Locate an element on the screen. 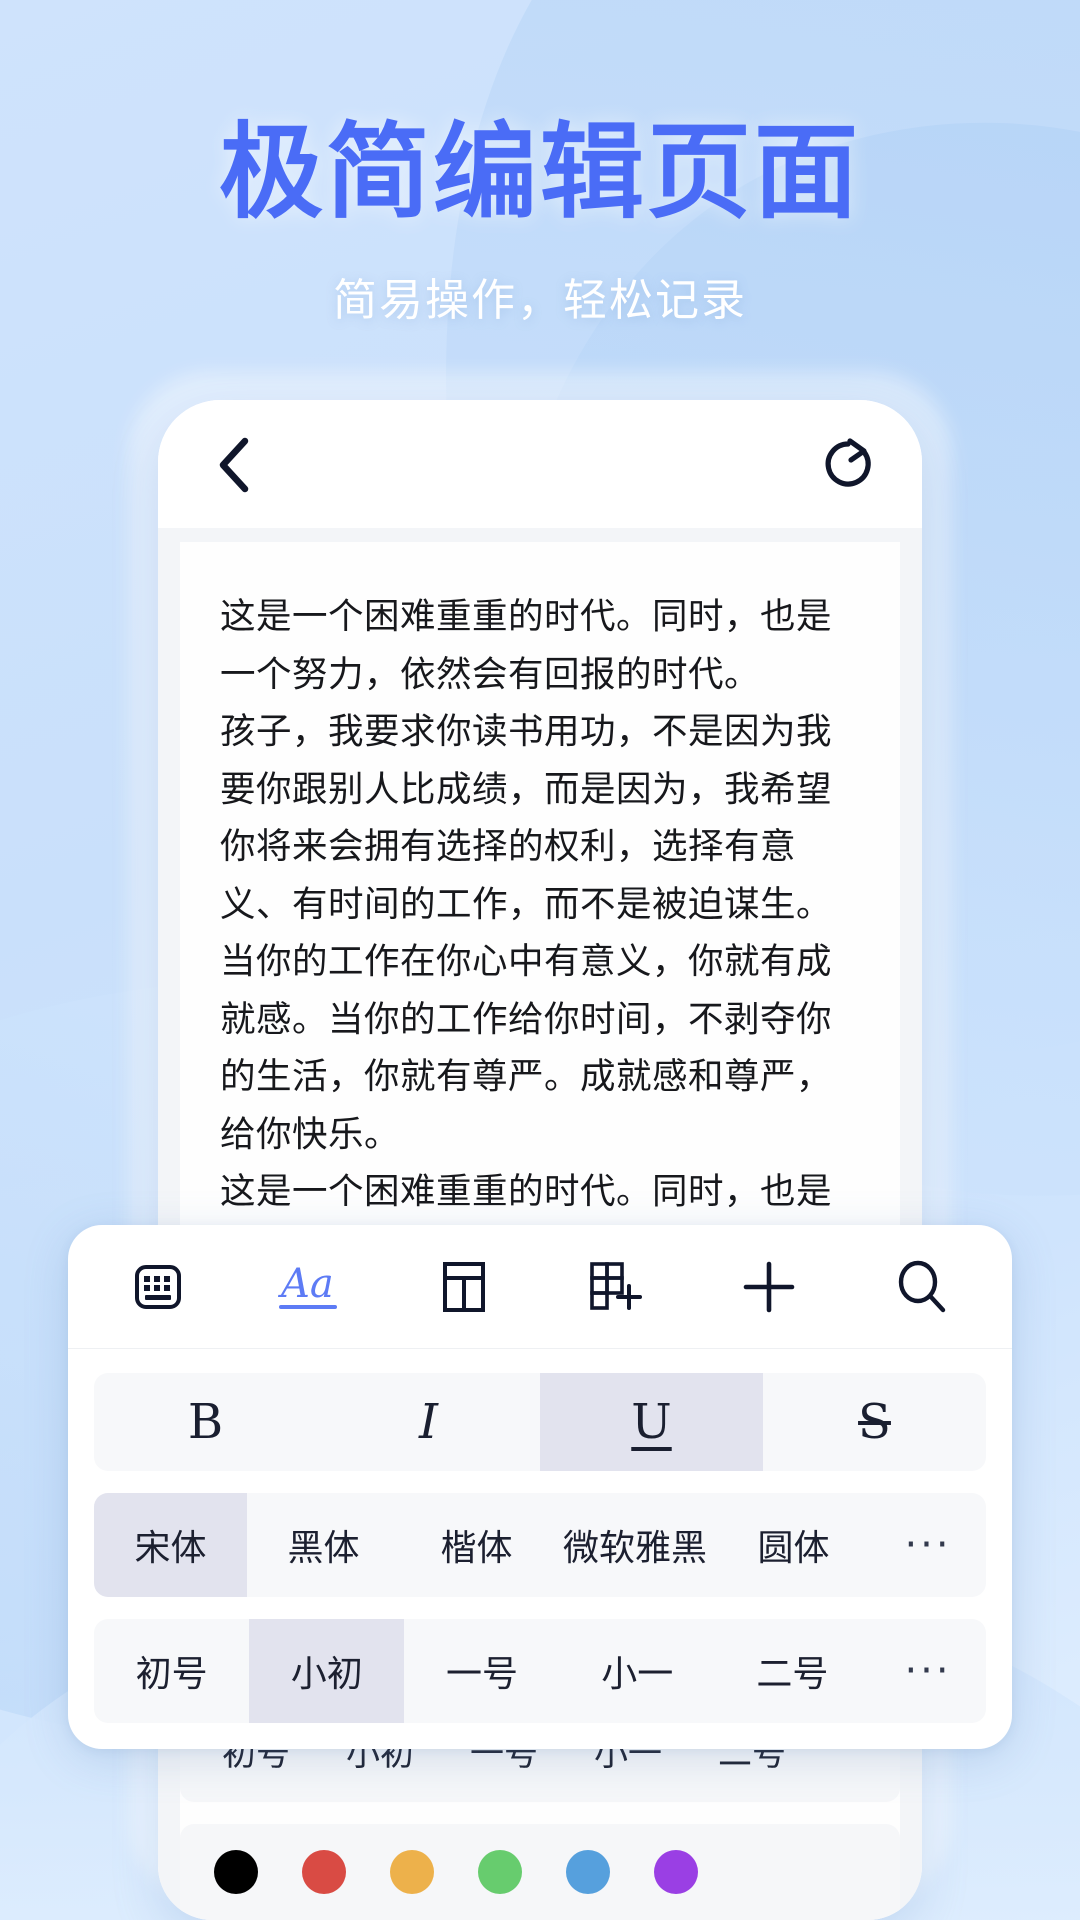 The width and height of the screenshot is (1080, 1920). size-chip-erhao: 二号 is located at coordinates (792, 1671).